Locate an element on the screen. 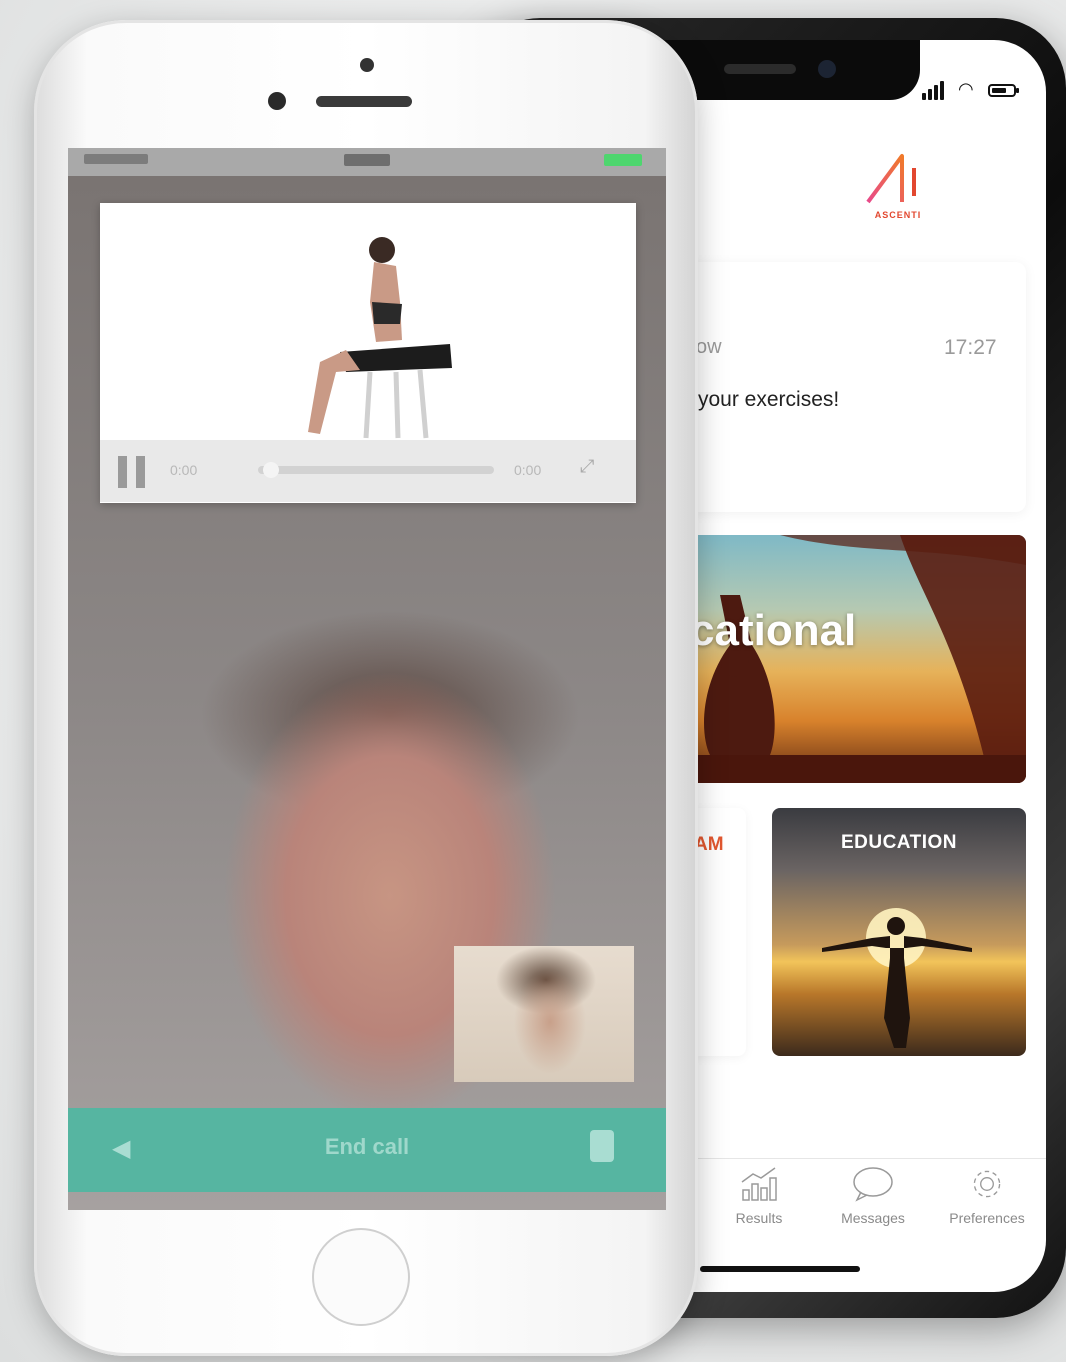  self-view-video is located at coordinates (544, 1014).